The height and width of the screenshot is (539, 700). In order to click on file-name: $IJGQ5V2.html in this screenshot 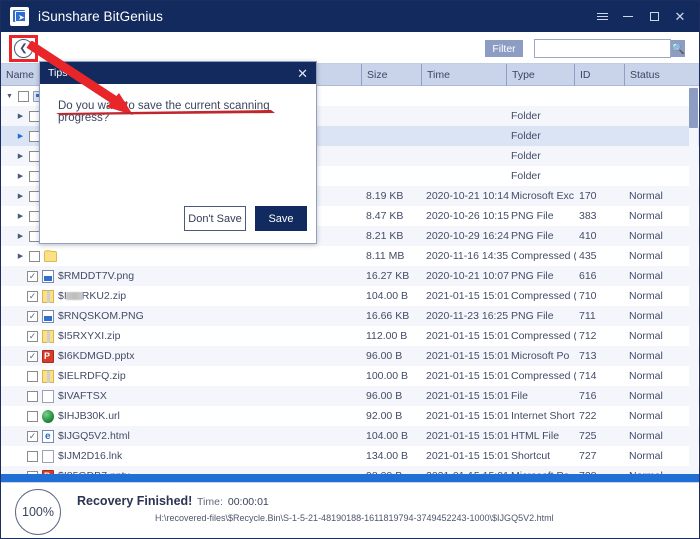, I will do `click(94, 436)`.